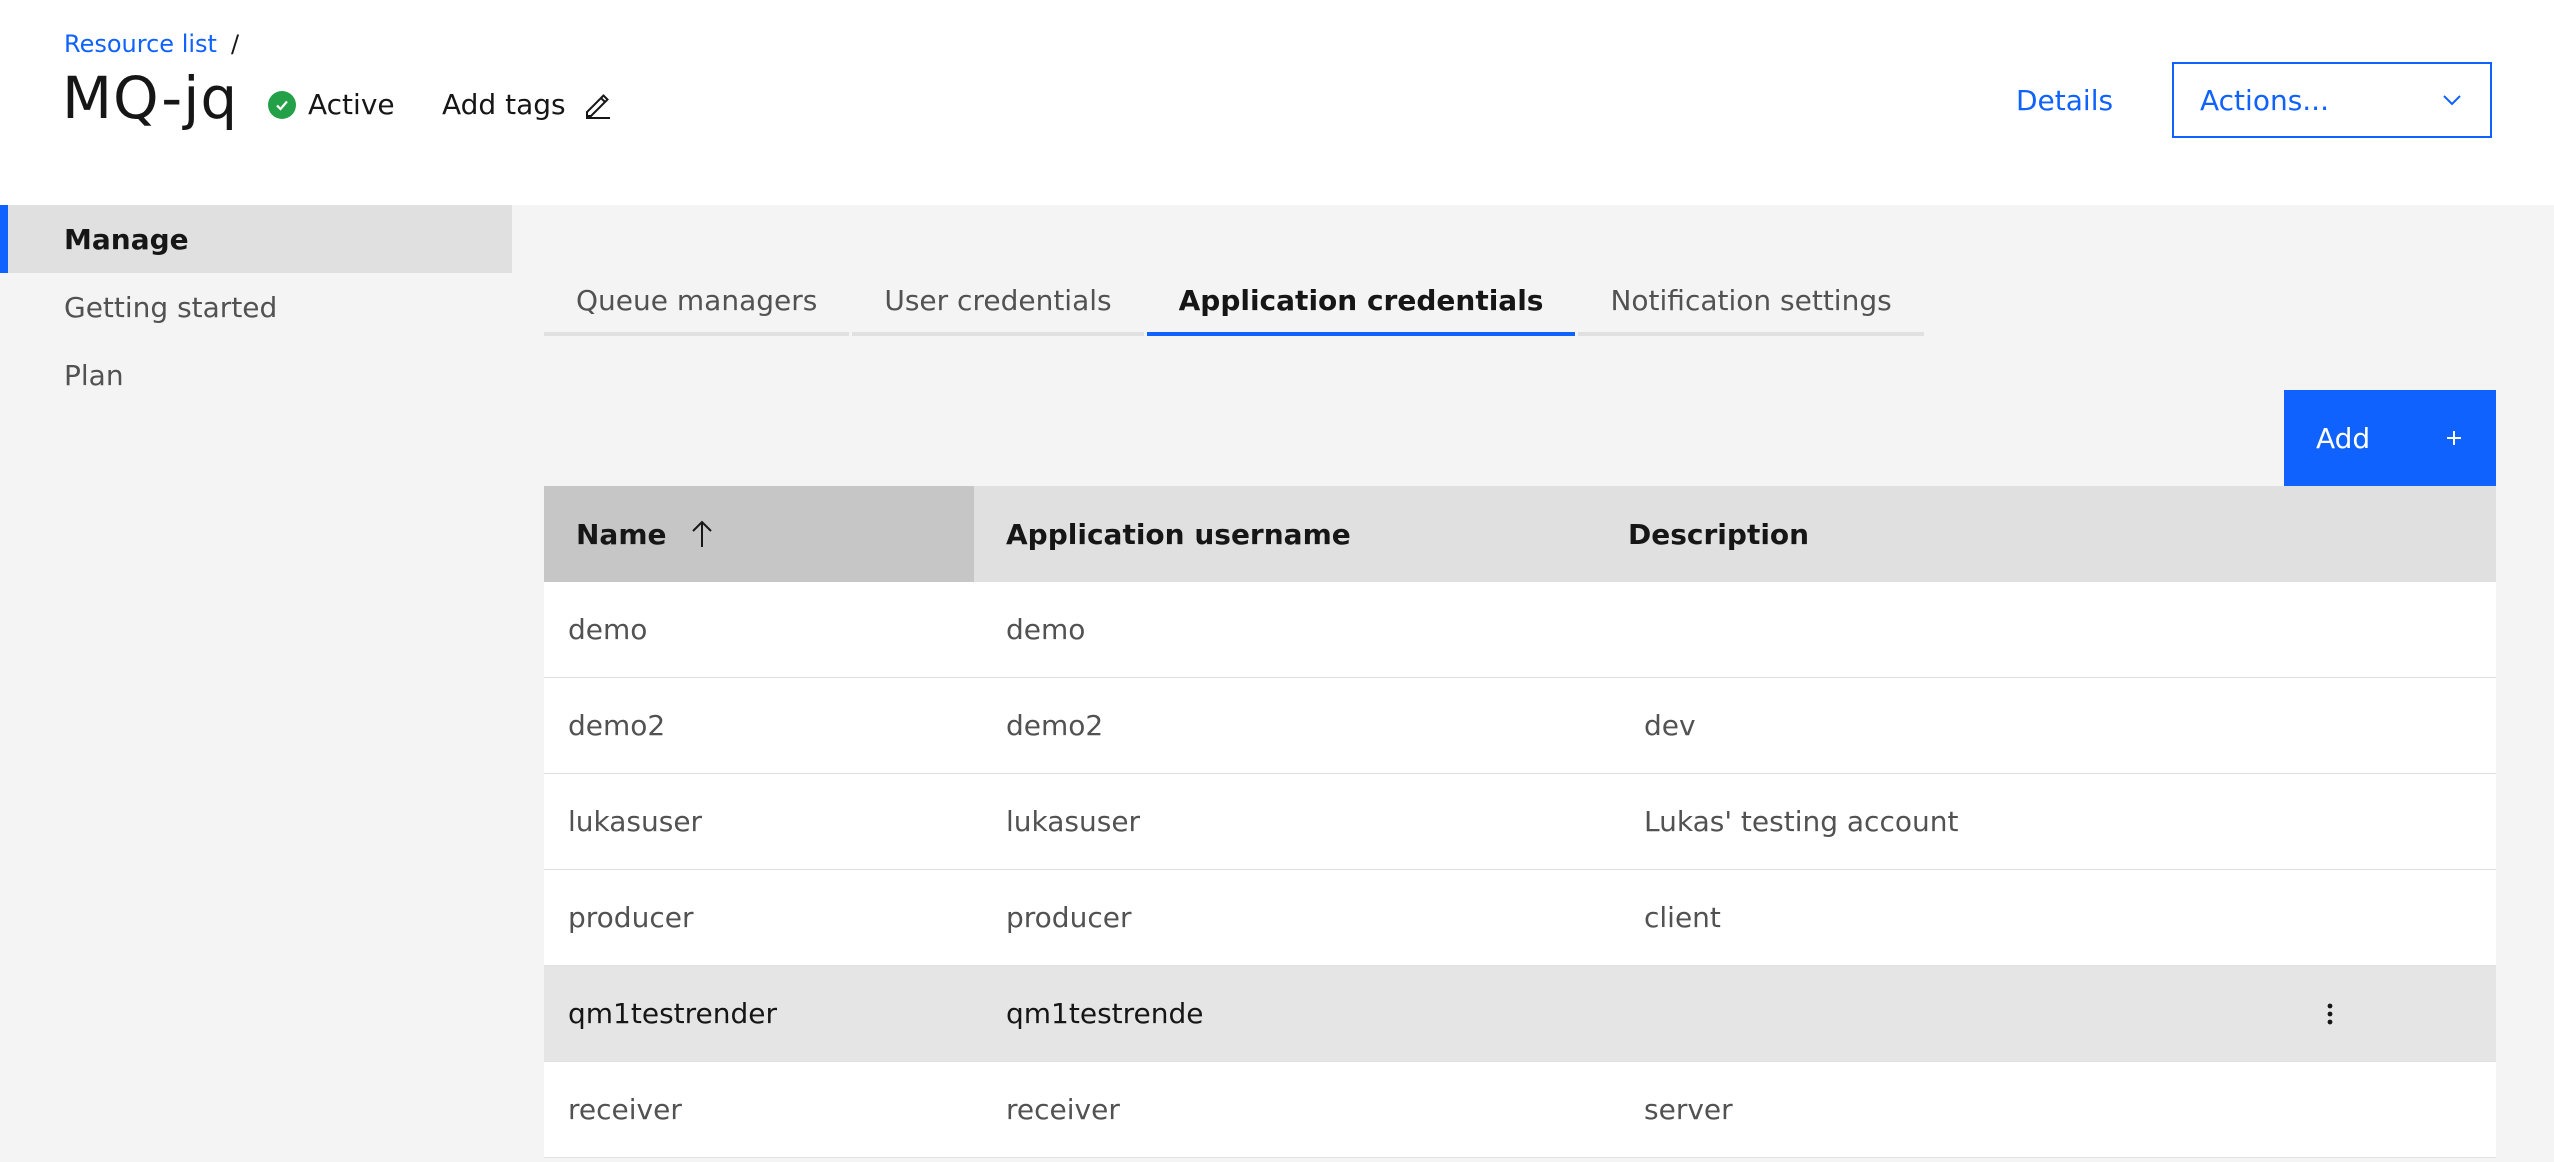  What do you see at coordinates (2330, 1014) in the screenshot?
I see `overflow-menu-icon` at bounding box center [2330, 1014].